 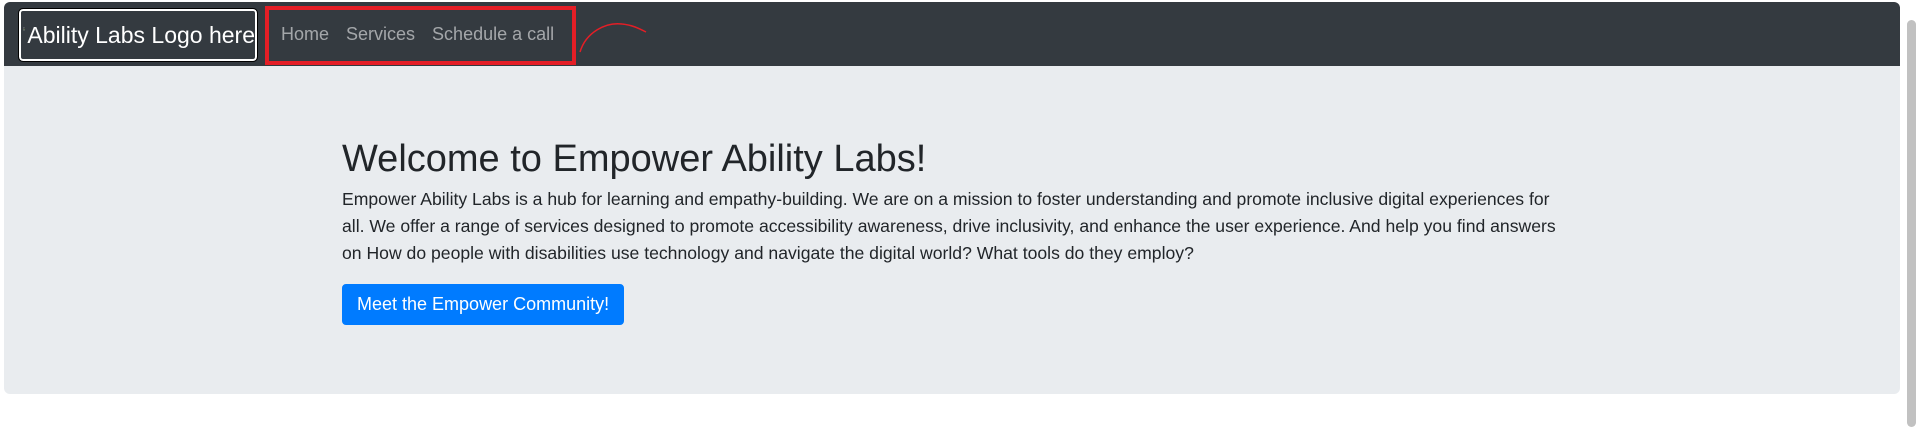 What do you see at coordinates (24, 29) in the screenshot?
I see `broken-image-icon` at bounding box center [24, 29].